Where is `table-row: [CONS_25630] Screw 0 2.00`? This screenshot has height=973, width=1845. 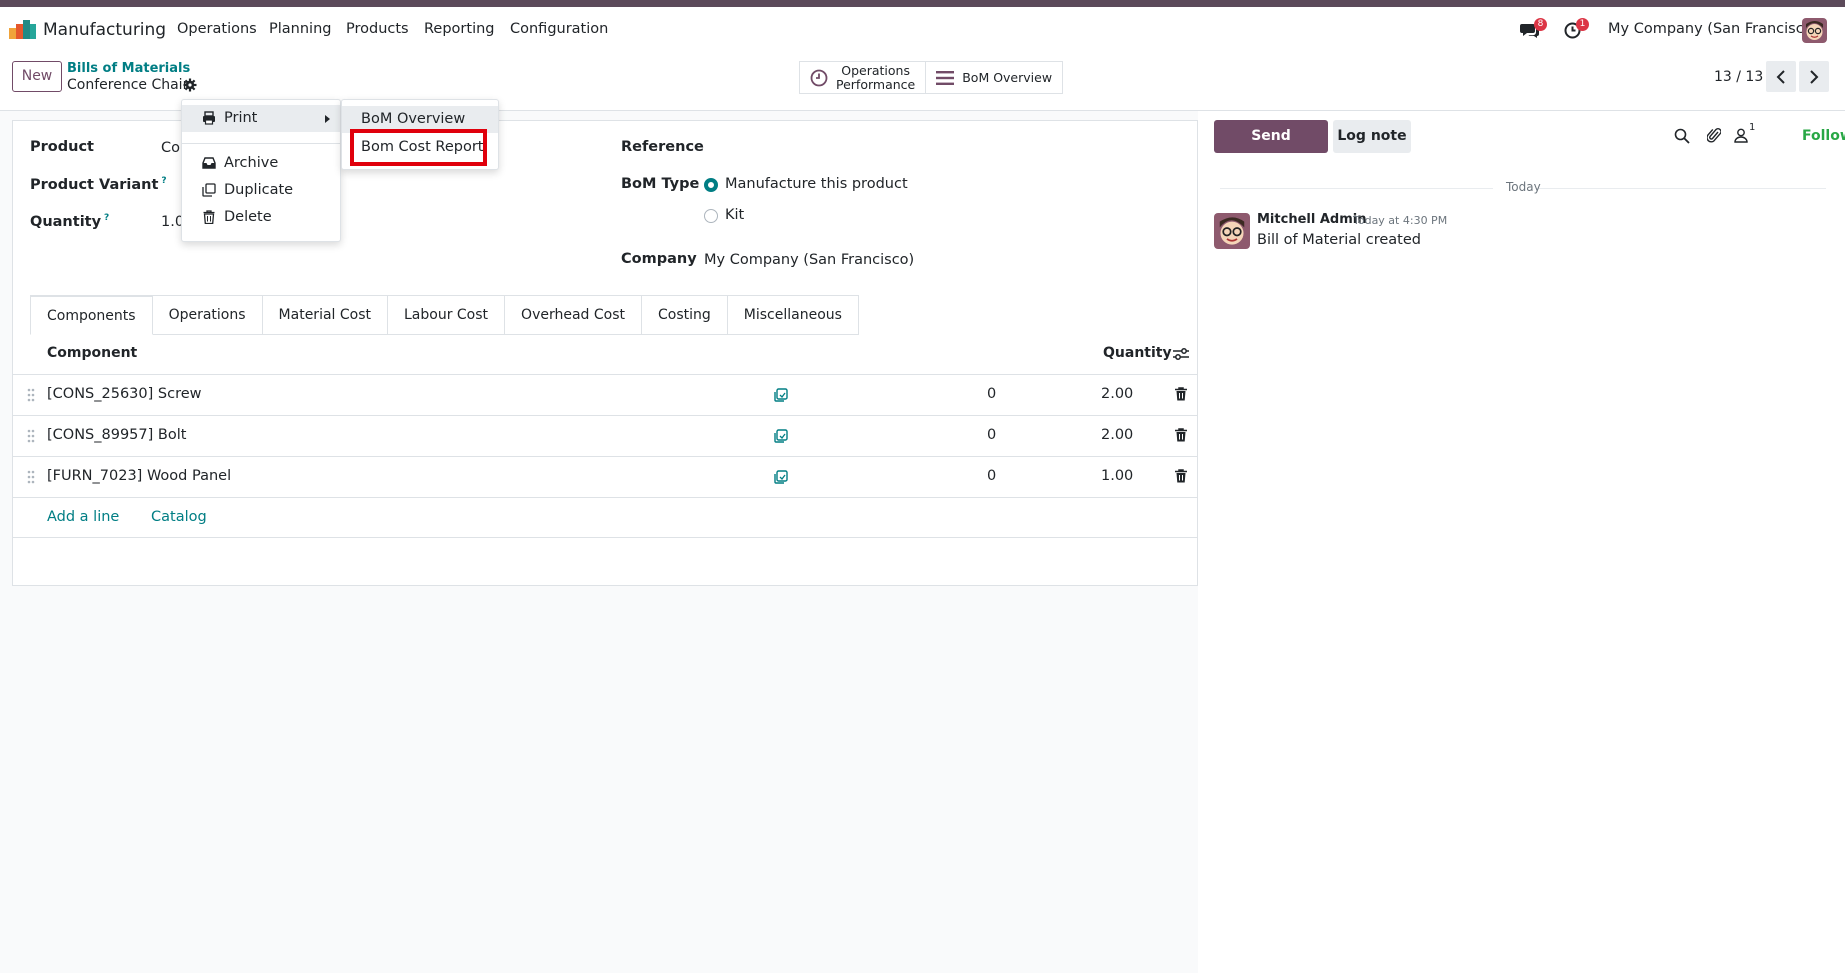 table-row: [CONS_25630] Screw 0 2.00 is located at coordinates (605, 395).